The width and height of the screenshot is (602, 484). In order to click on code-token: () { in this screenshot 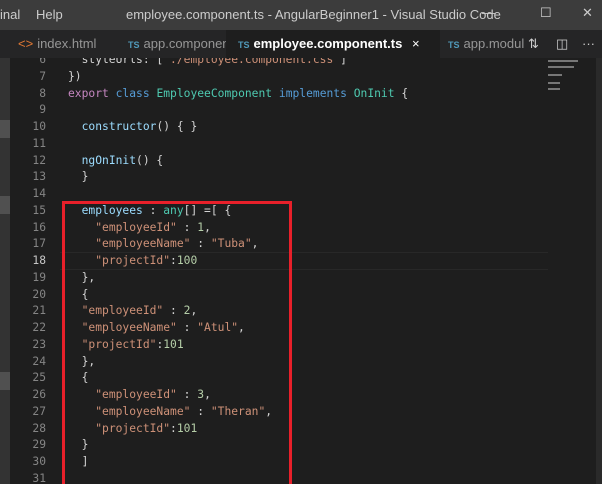, I will do `click(150, 160)`.